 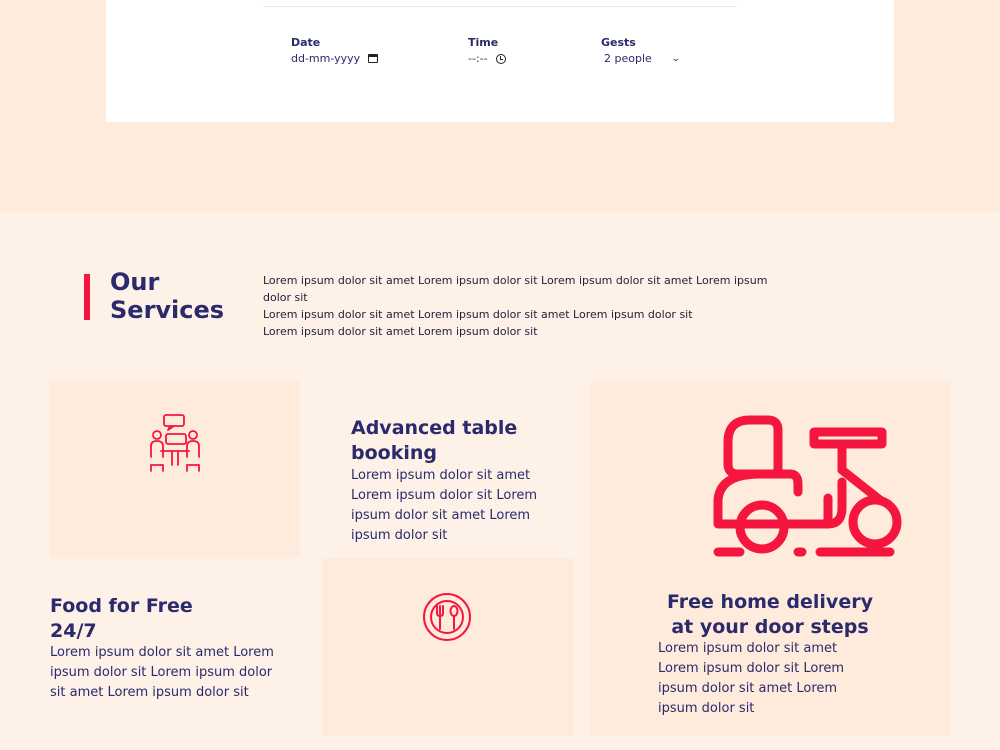 What do you see at coordinates (306, 42) in the screenshot?
I see `date-label: Date` at bounding box center [306, 42].